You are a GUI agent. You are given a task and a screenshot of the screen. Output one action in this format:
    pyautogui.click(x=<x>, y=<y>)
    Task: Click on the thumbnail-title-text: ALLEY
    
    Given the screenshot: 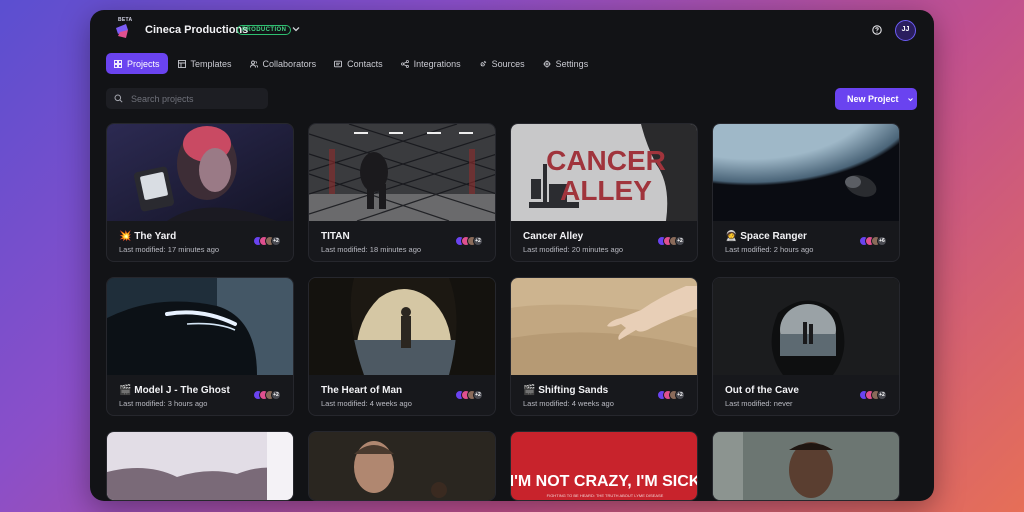 What is the action you would take?
    pyautogui.click(x=606, y=190)
    